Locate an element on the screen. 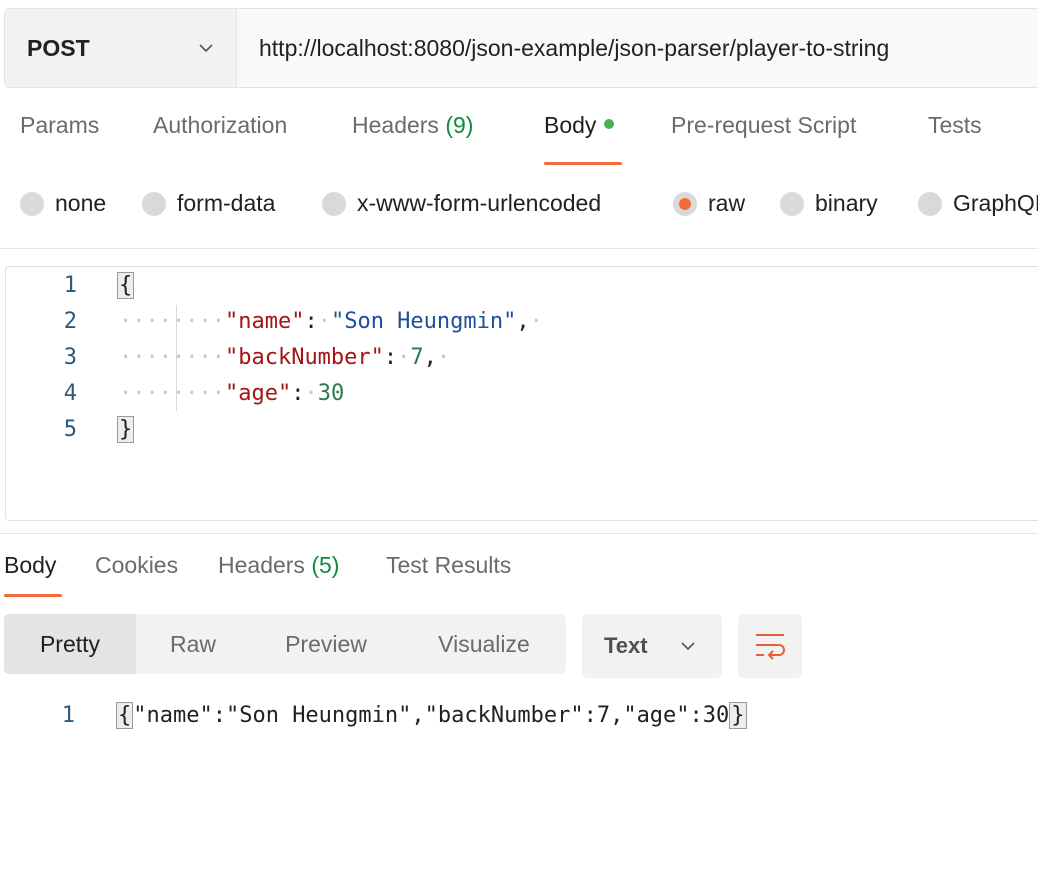 This screenshot has width=1038, height=880. radio-label: none is located at coordinates (81, 203).